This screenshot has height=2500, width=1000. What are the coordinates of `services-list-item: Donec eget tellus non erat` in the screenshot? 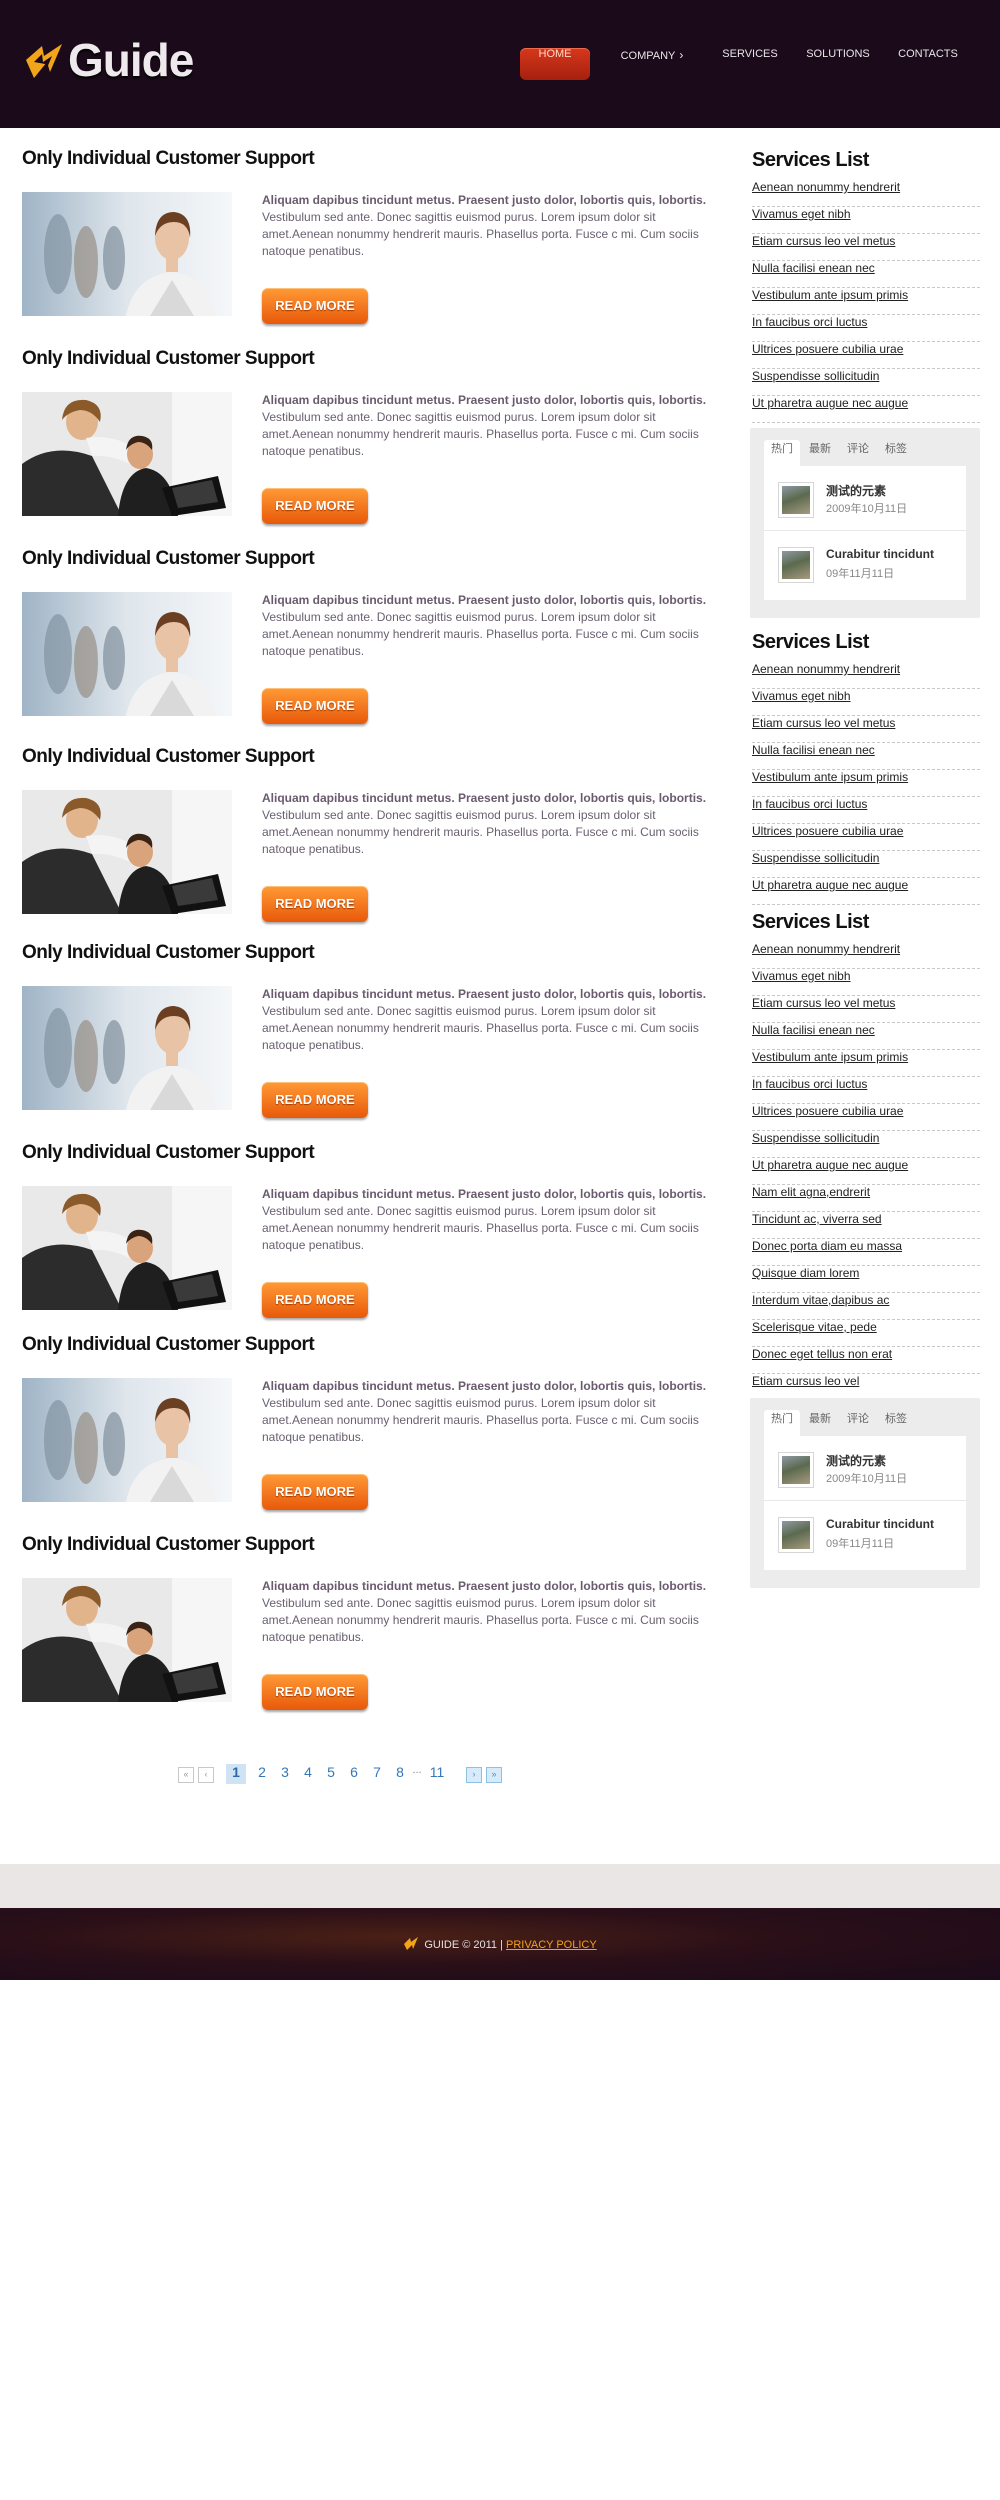 It's located at (866, 1360).